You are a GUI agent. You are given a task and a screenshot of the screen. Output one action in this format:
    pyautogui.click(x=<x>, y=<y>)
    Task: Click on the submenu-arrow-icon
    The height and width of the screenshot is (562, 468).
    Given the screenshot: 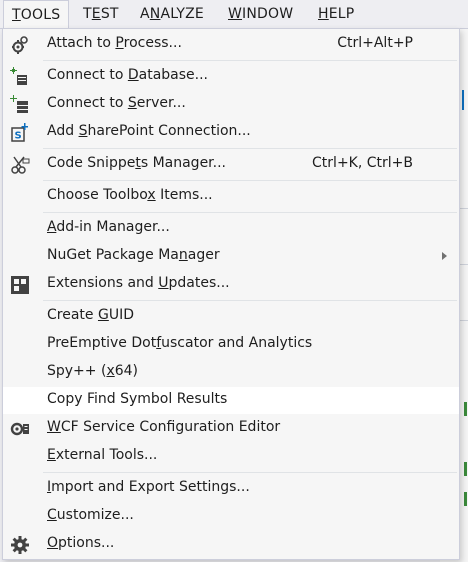 What is the action you would take?
    pyautogui.click(x=444, y=256)
    